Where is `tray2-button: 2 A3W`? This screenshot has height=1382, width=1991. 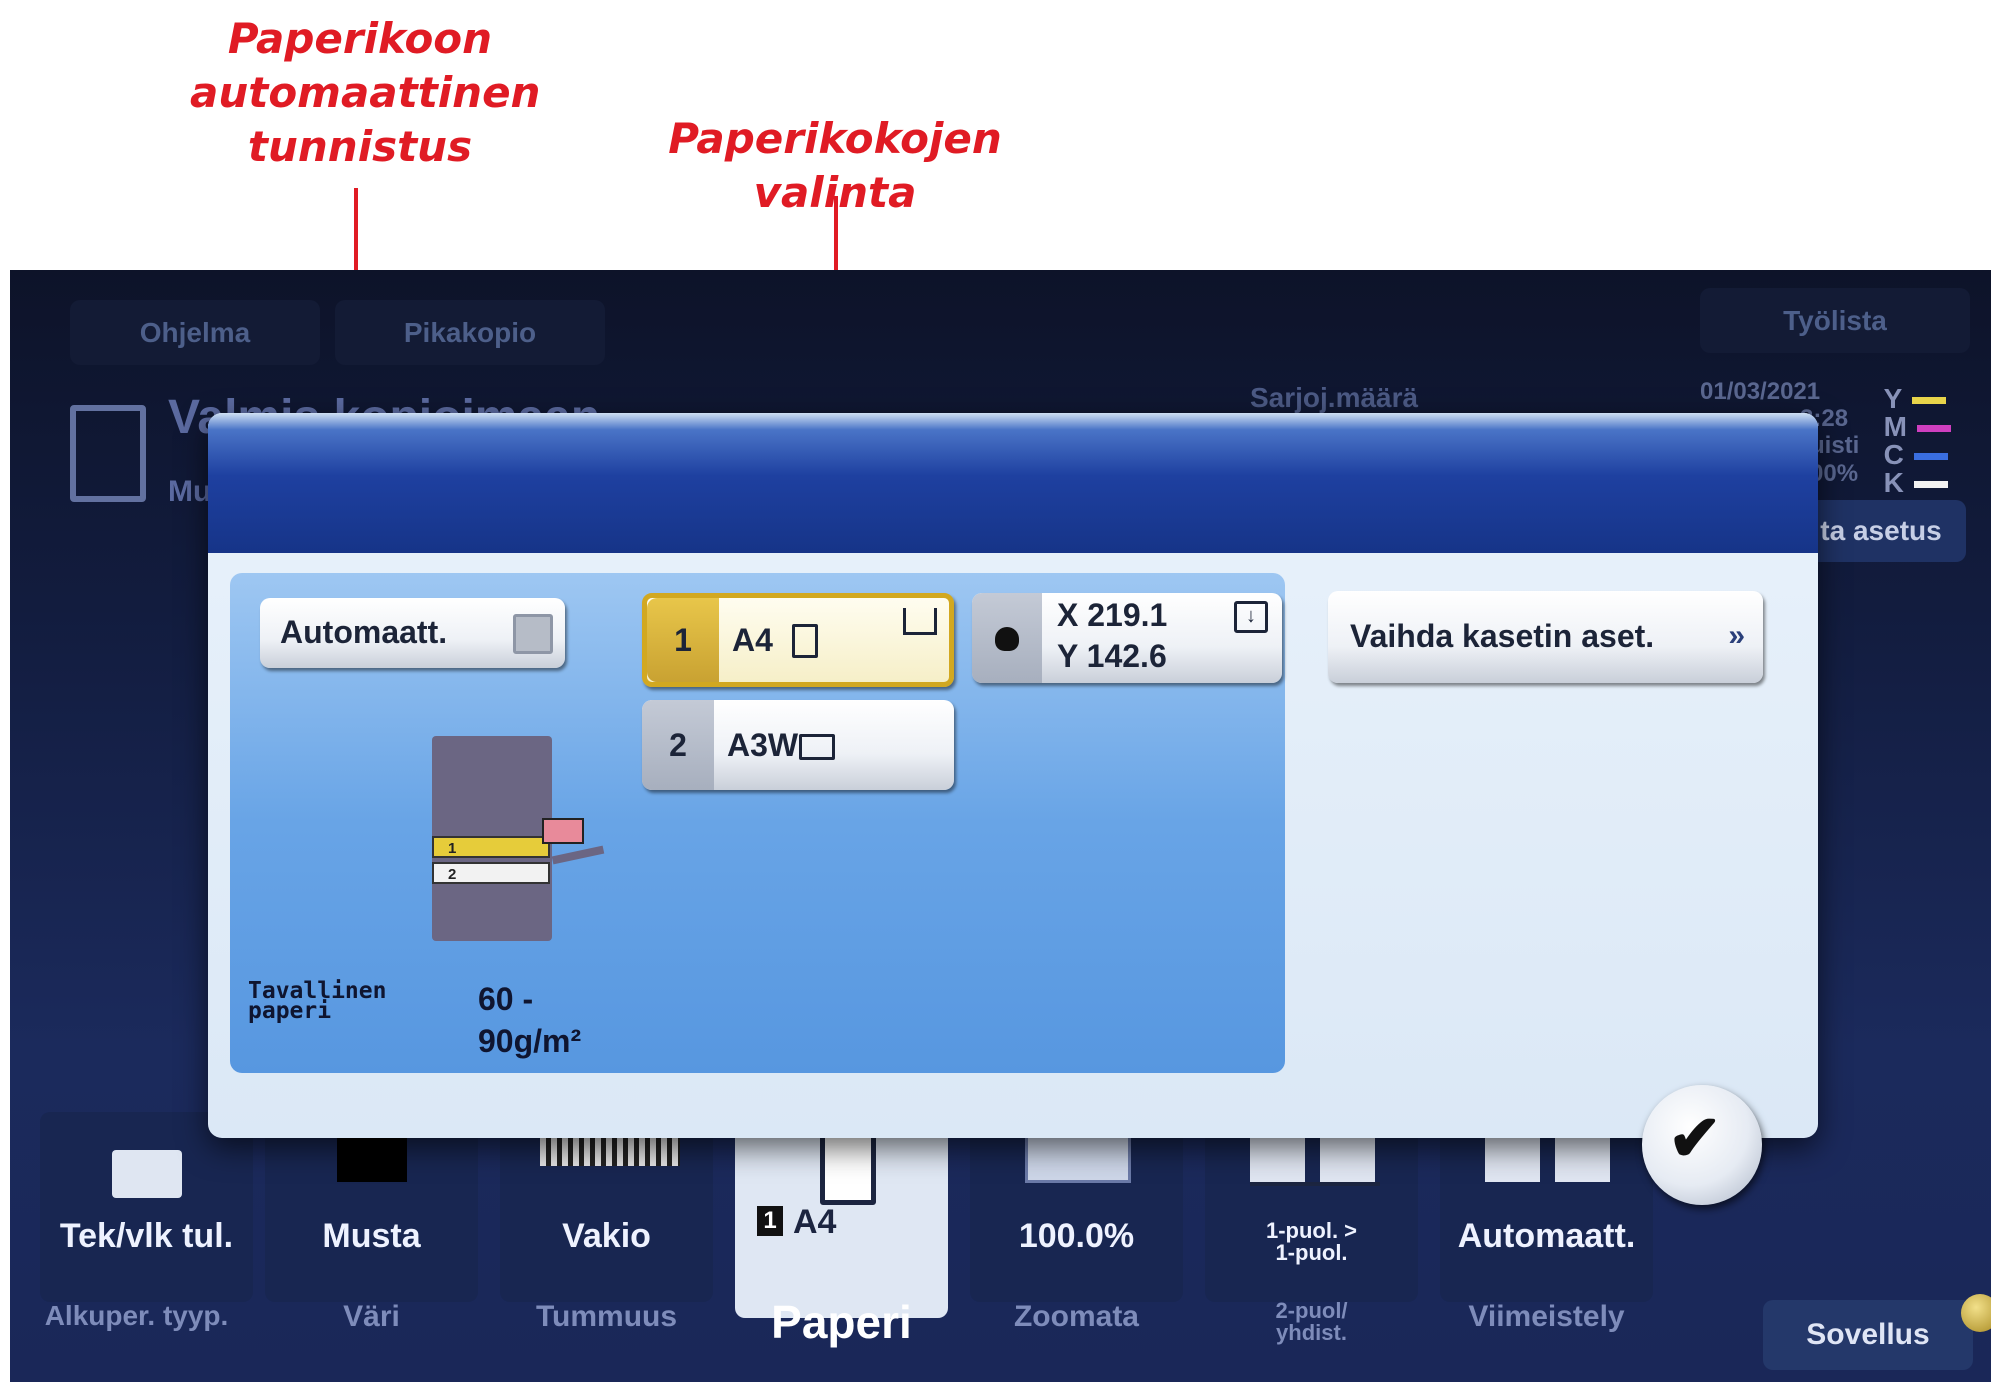 tray2-button: 2 A3W is located at coordinates (798, 745).